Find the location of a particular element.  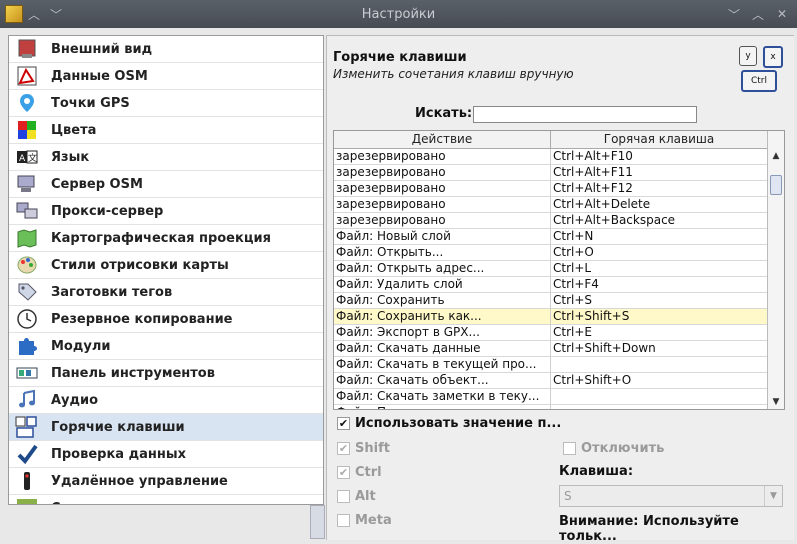

chevron-down-icon: ﹀ is located at coordinates (56, 14).